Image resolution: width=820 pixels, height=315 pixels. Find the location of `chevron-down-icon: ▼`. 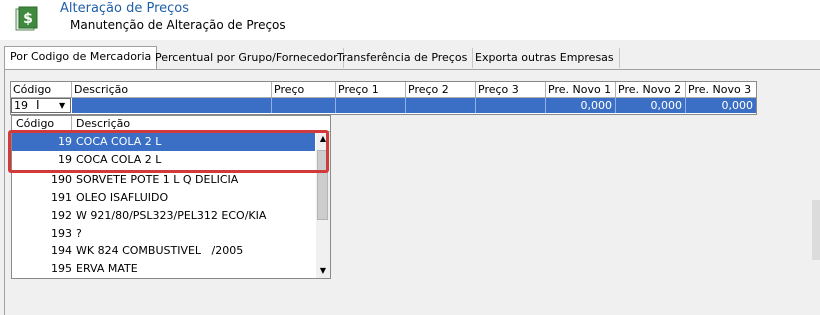

chevron-down-icon: ▼ is located at coordinates (62, 105).